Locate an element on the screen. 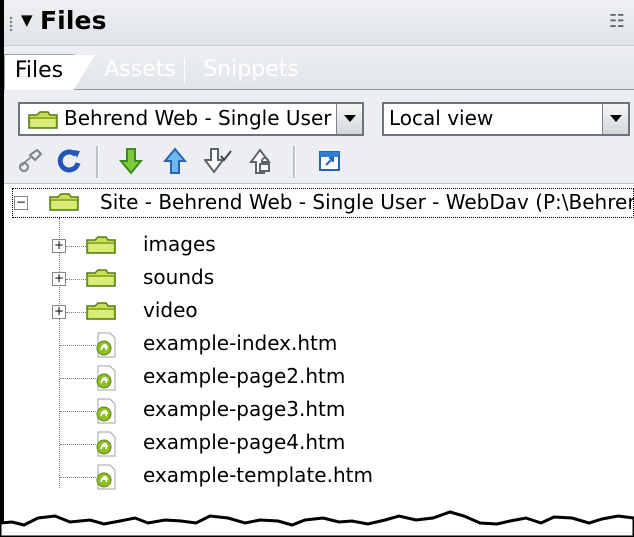  put-files-icon is located at coordinates (175, 160).